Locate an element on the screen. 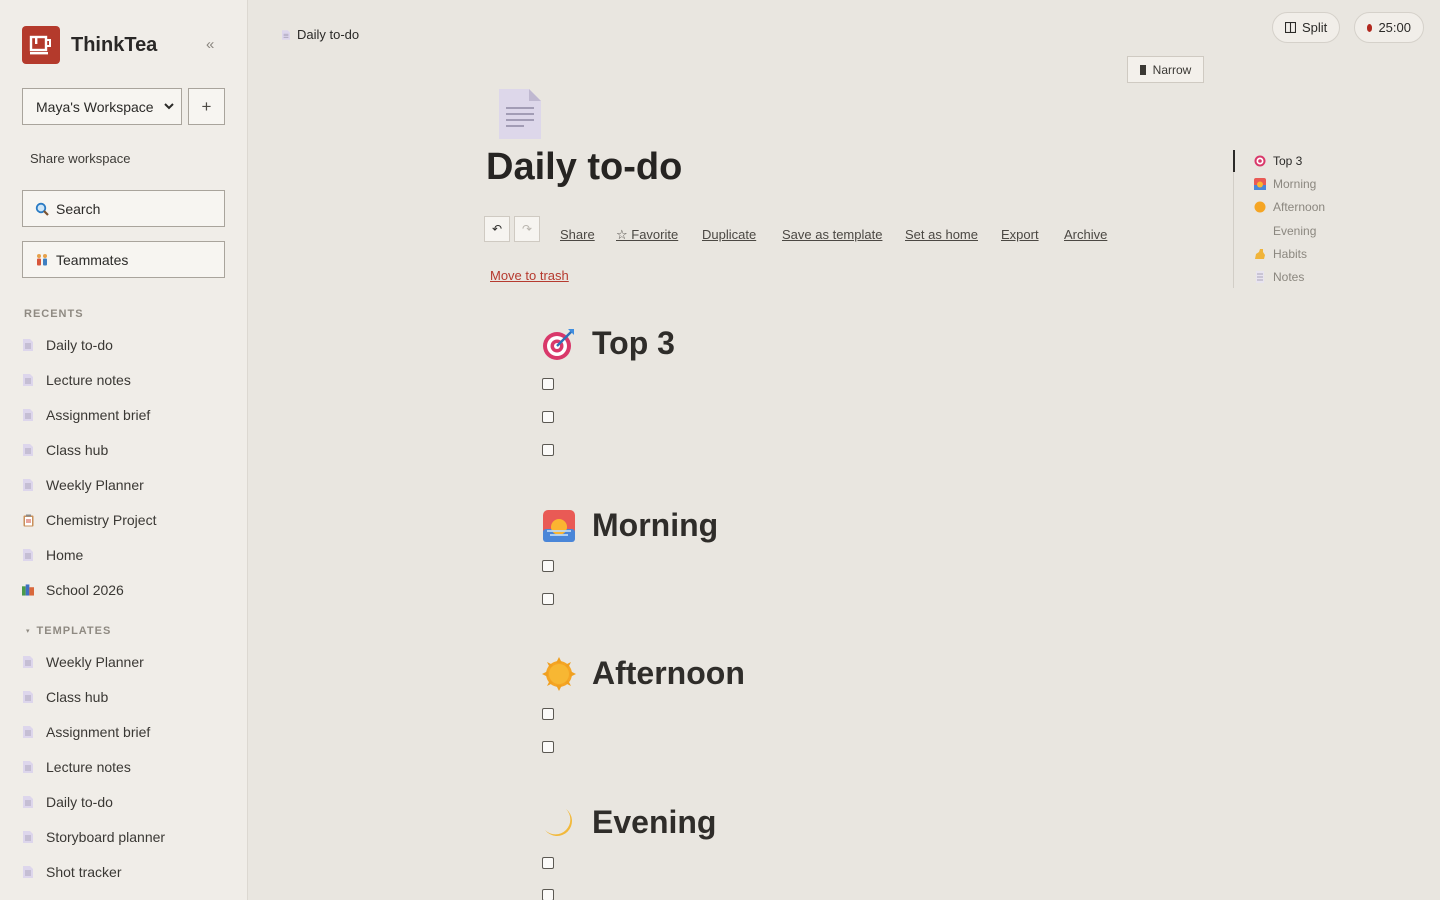 The height and width of the screenshot is (900, 1440). app-name: ThinkTea is located at coordinates (114, 44).